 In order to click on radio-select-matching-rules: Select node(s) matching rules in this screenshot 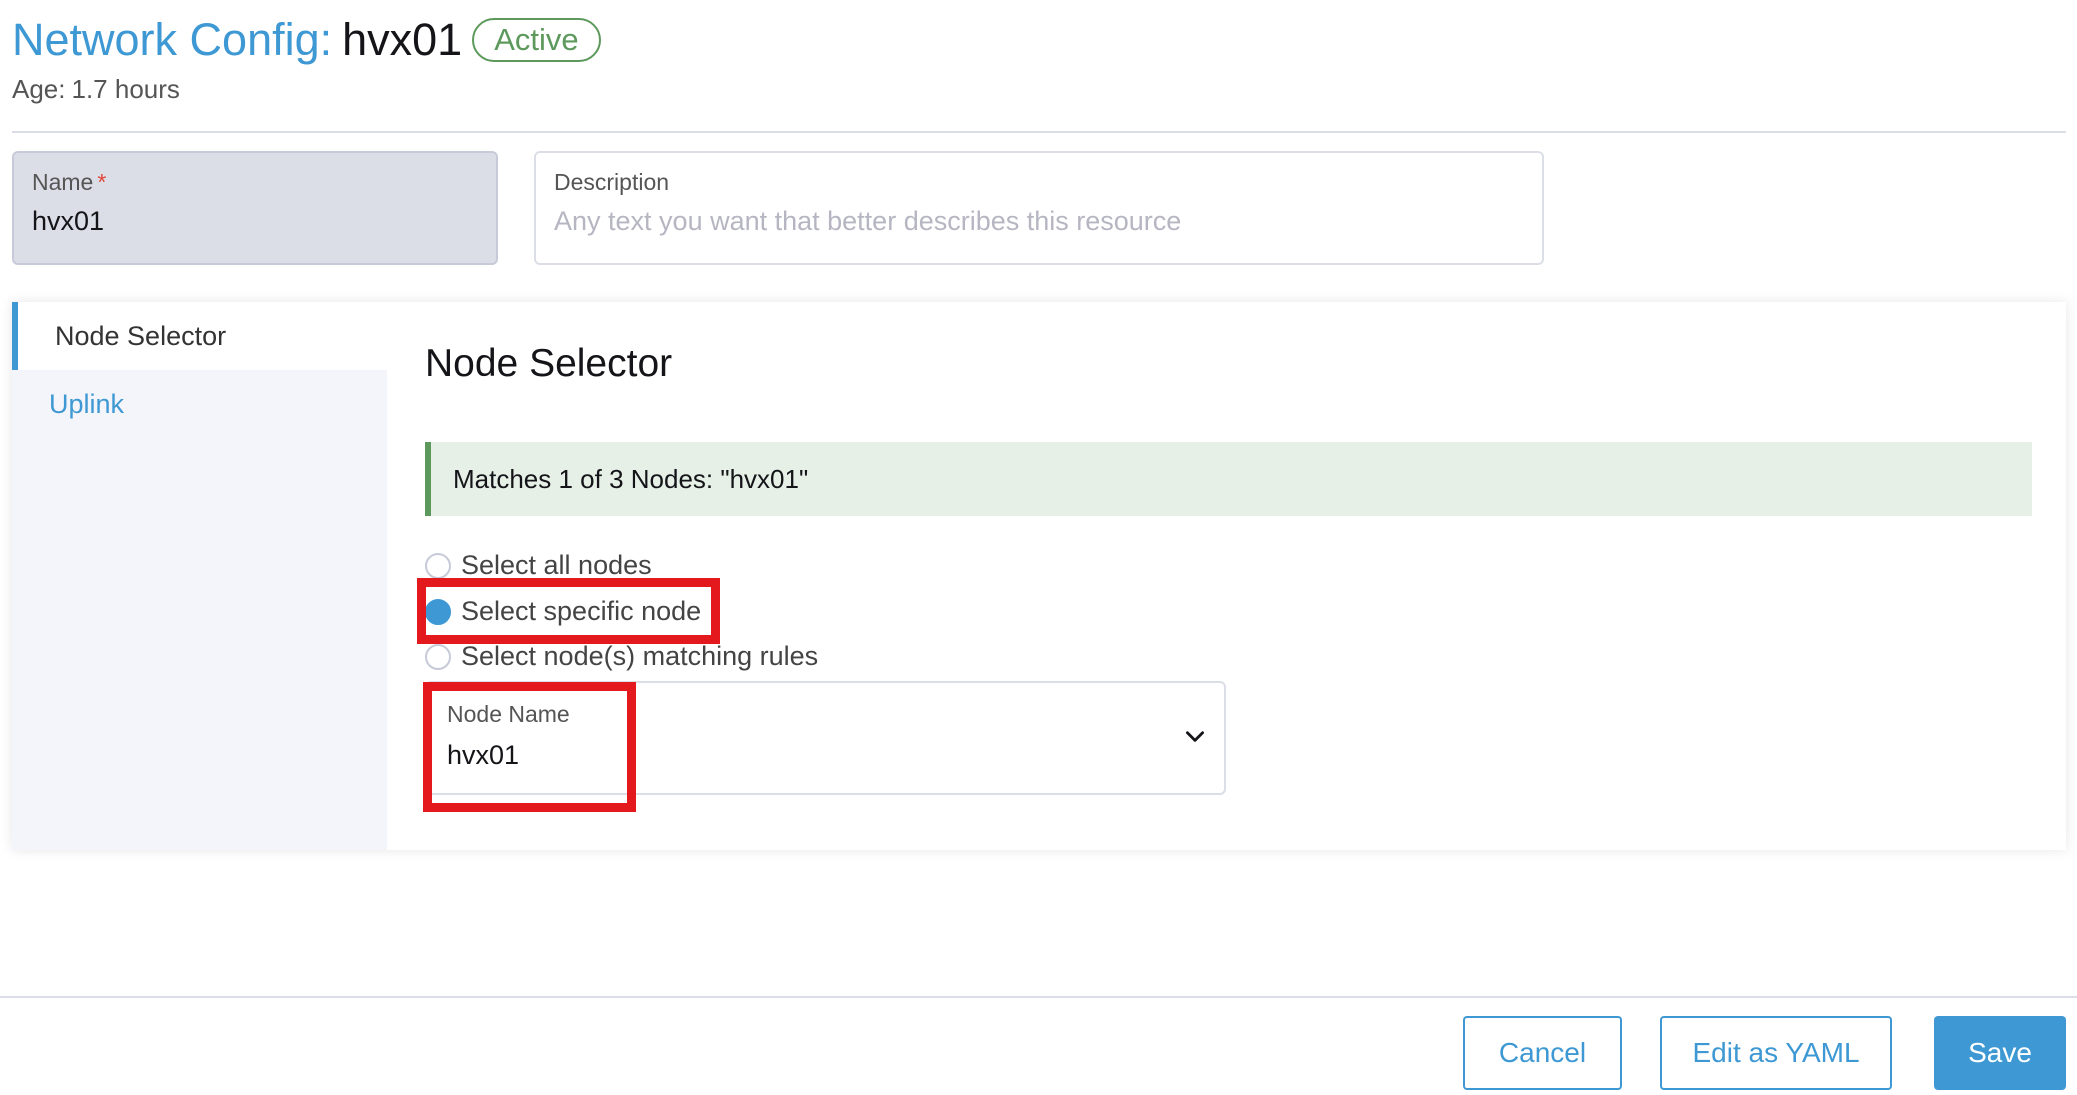, I will do `click(621, 656)`.